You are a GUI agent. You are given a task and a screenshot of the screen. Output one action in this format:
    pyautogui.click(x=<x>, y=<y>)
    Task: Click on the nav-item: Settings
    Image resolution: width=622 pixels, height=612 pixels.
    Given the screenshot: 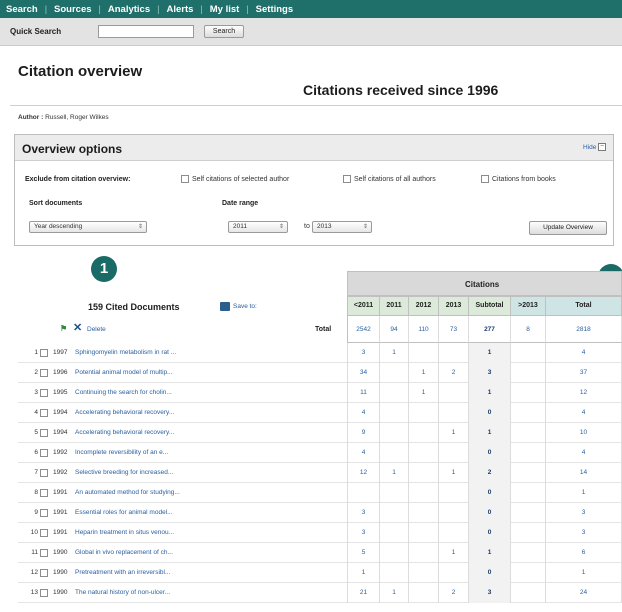 What is the action you would take?
    pyautogui.click(x=274, y=9)
    